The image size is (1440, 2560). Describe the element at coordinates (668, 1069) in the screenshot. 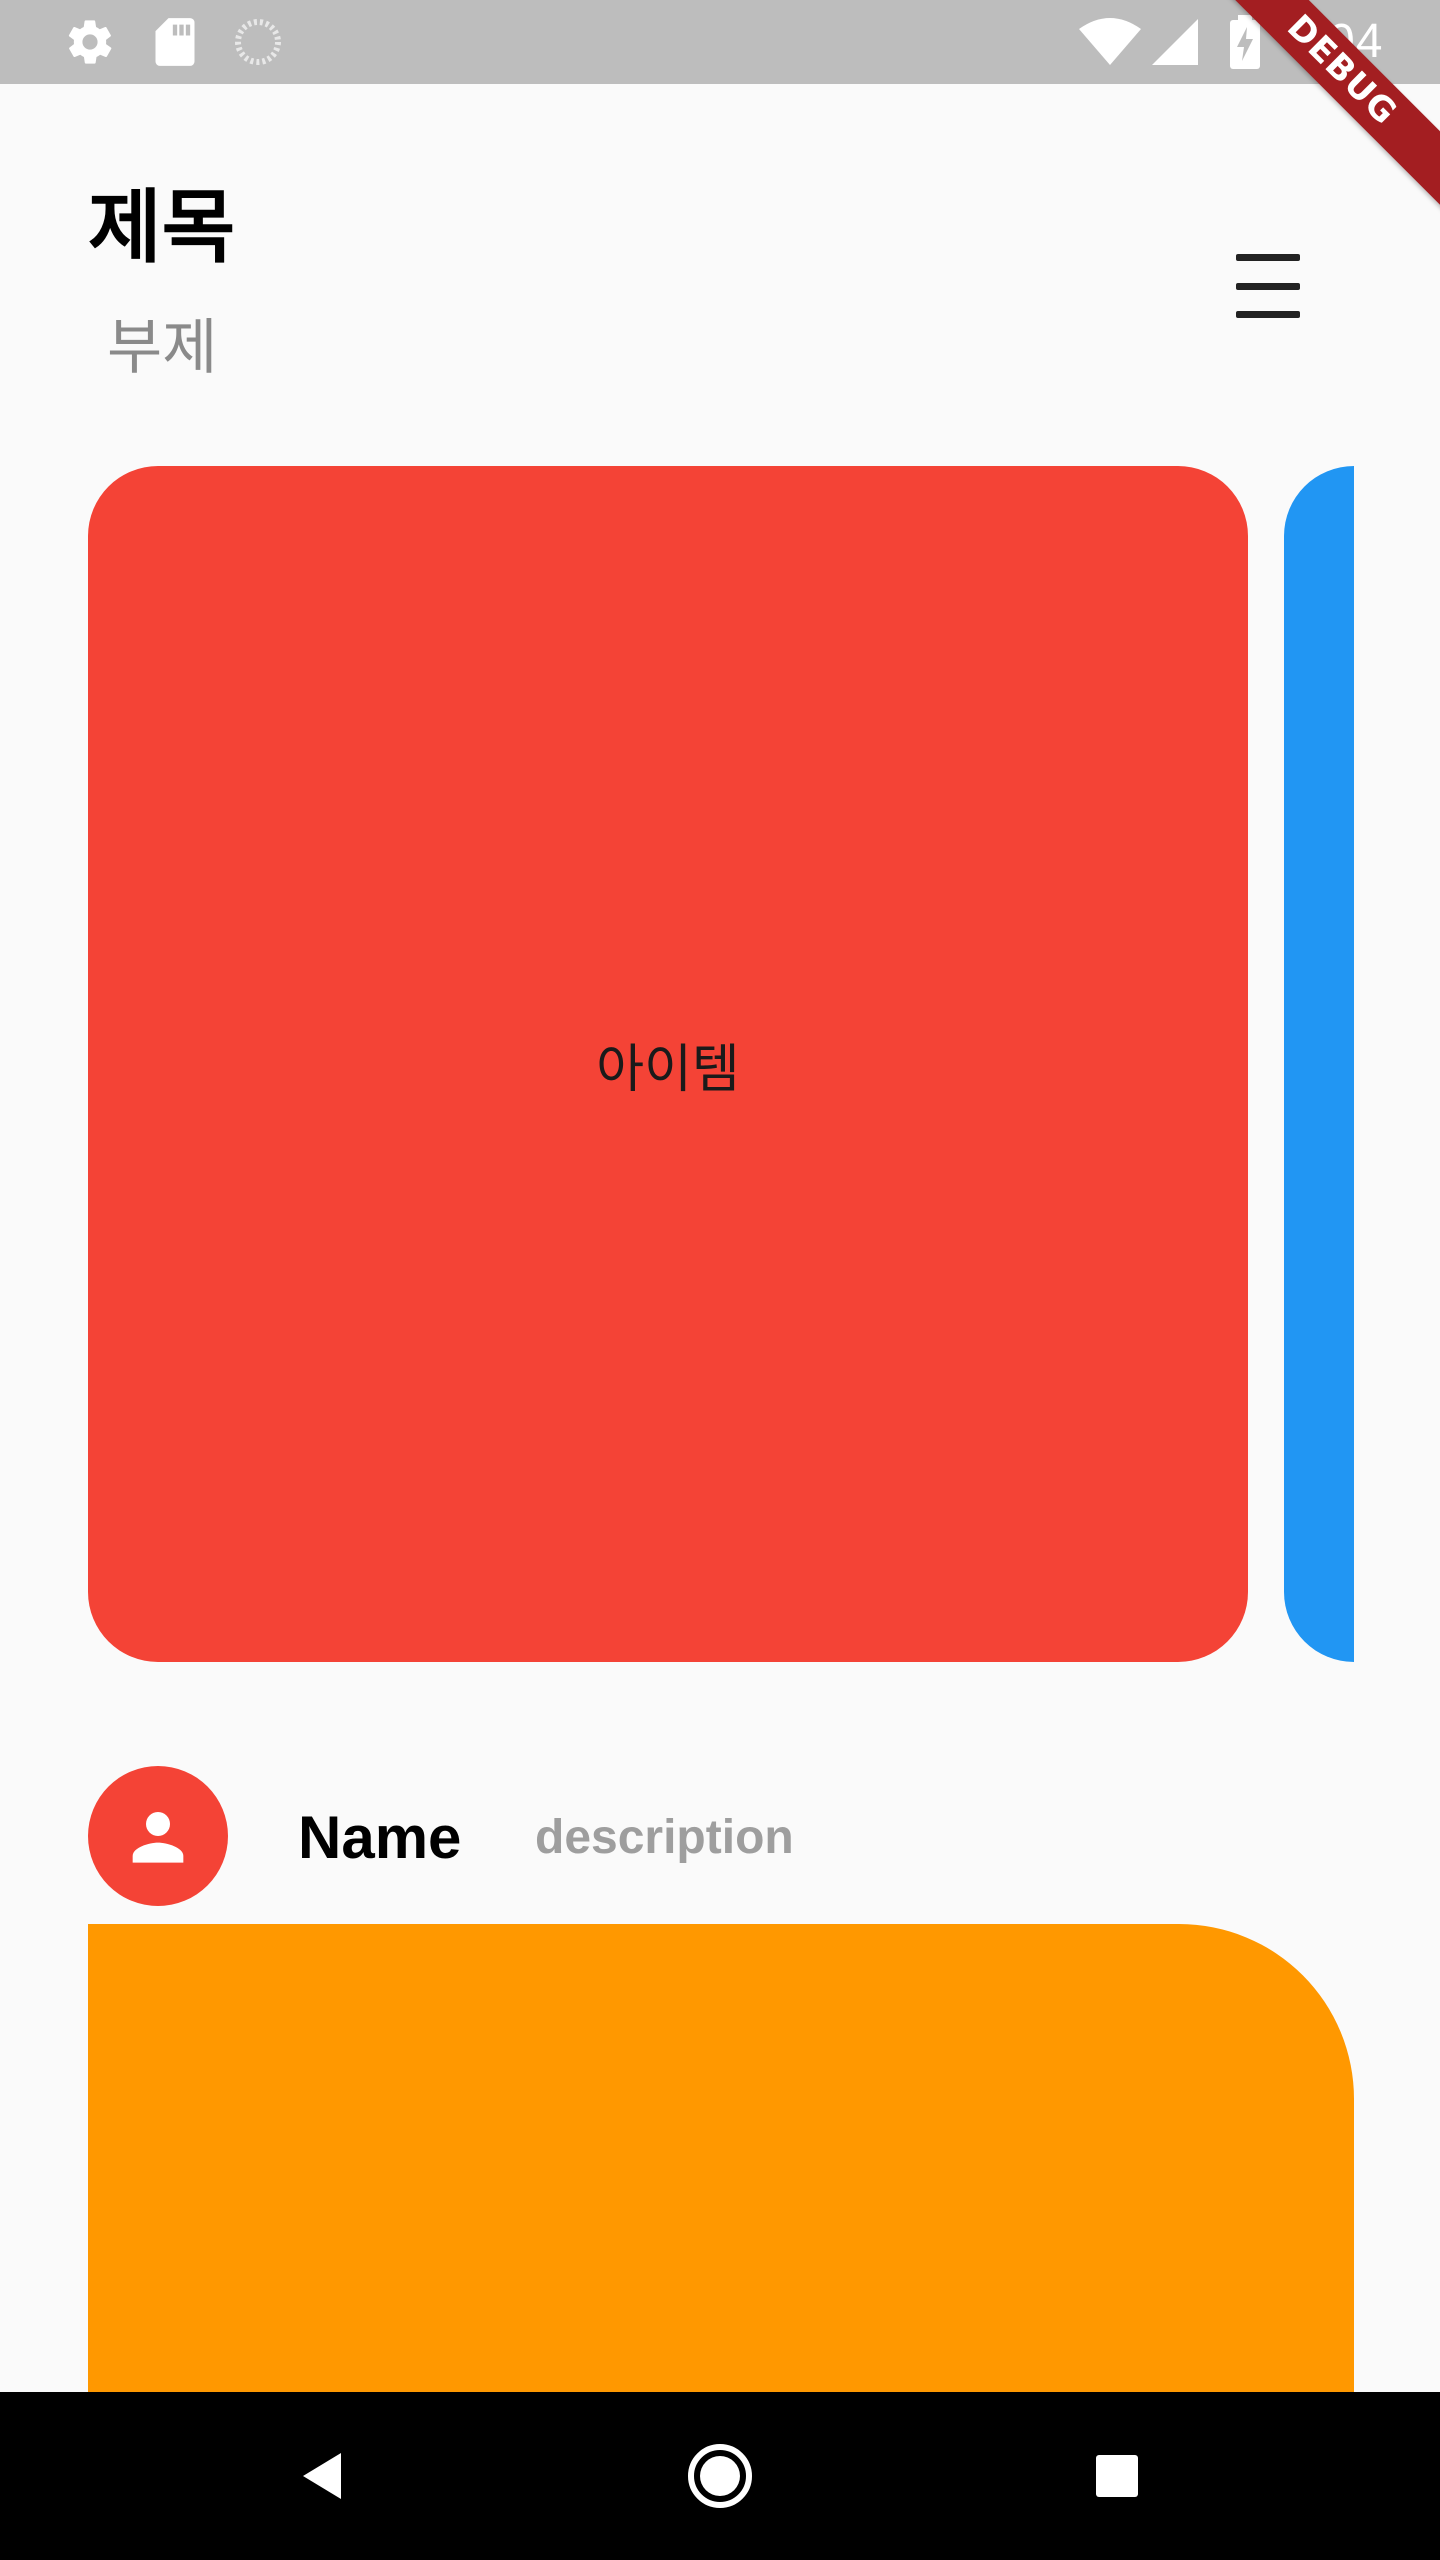

I see `carousel-card-label: 아이템` at that location.